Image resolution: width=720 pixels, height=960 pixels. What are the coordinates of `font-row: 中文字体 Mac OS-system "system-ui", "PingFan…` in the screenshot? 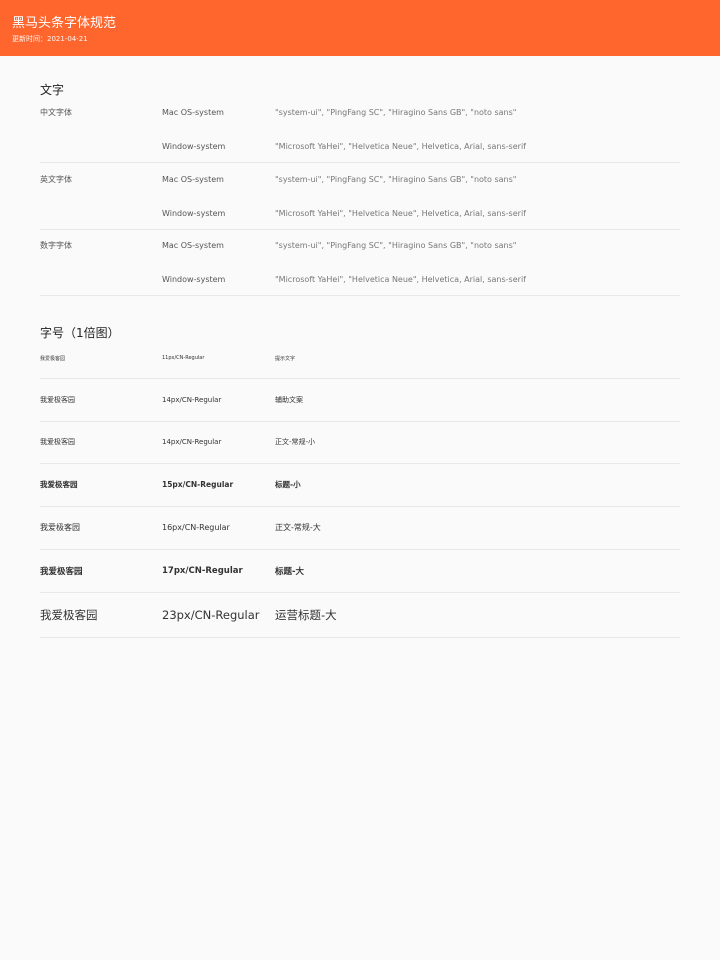 It's located at (360, 112).